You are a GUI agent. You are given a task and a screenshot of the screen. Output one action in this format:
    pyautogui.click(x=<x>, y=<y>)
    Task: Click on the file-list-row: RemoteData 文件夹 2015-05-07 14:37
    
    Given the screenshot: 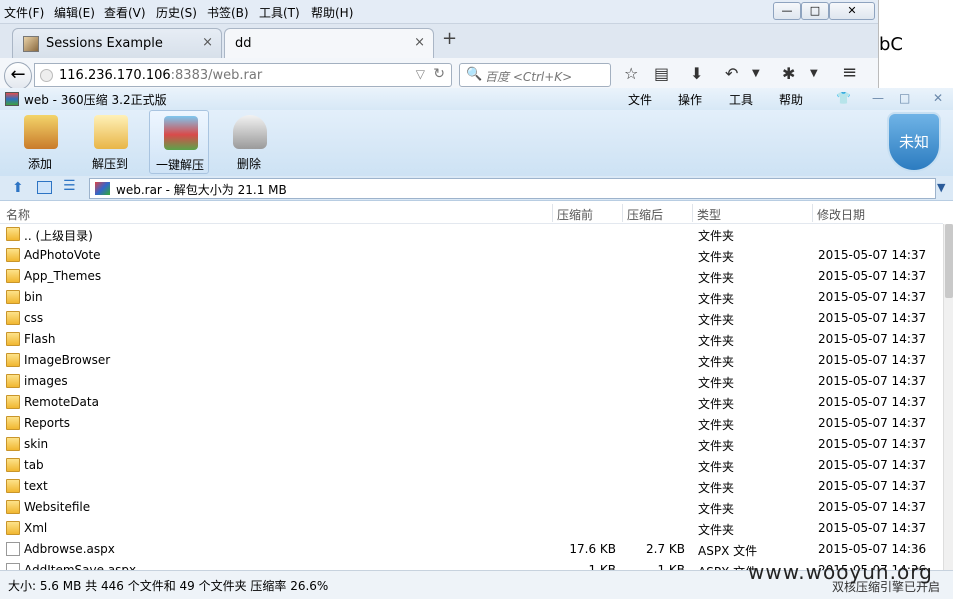 What is the action you would take?
    pyautogui.click(x=471, y=402)
    